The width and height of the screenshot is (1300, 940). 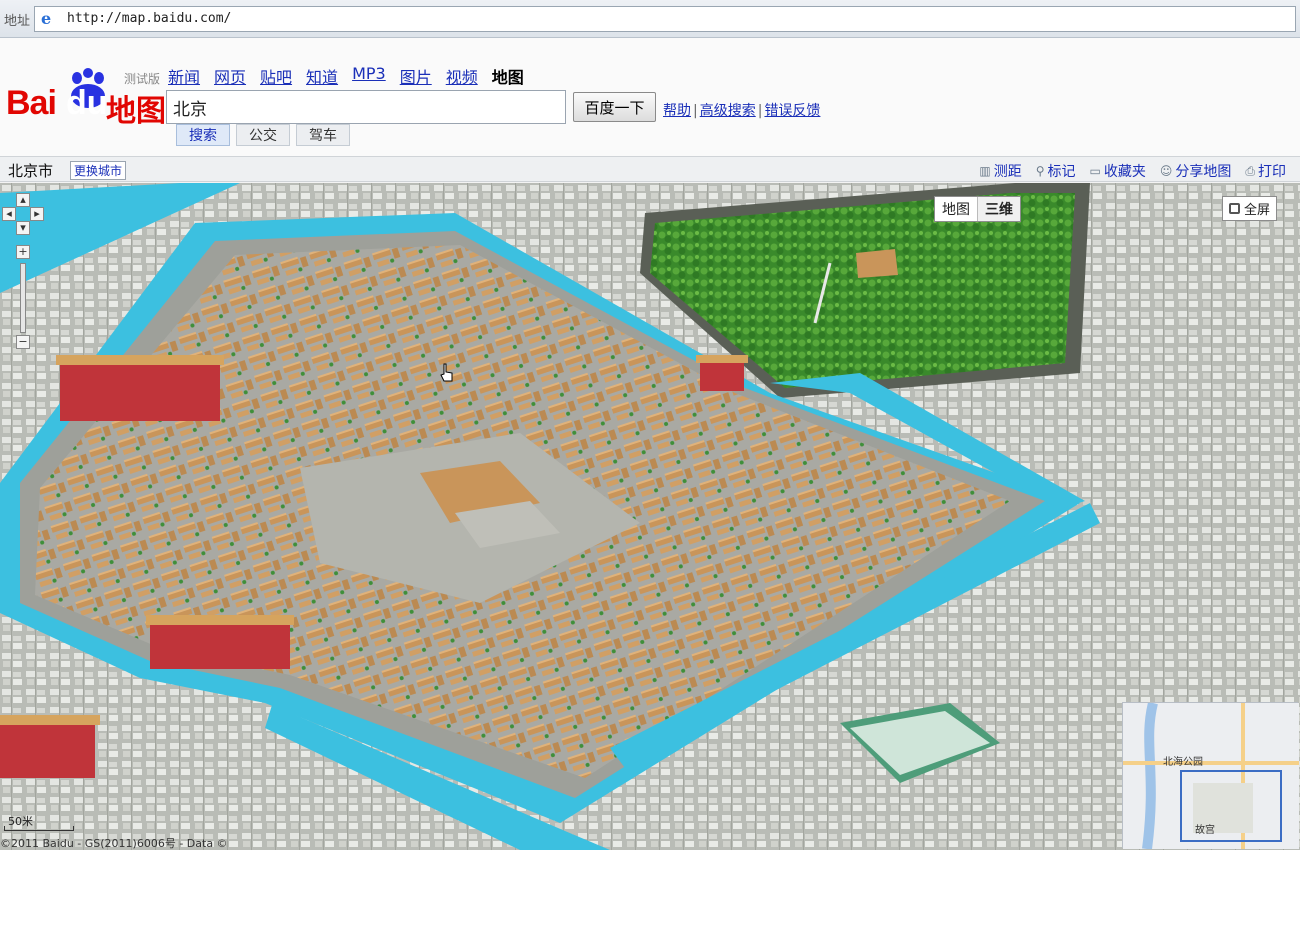 What do you see at coordinates (792, 111) in the screenshot?
I see `feedback-link: 错误反馈` at bounding box center [792, 111].